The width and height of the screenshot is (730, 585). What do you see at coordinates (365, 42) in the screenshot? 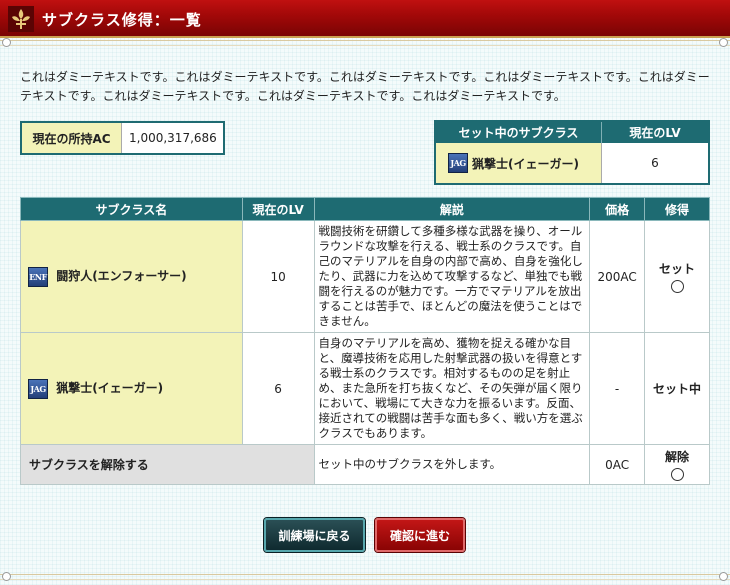
I see `top-frame-divider` at bounding box center [365, 42].